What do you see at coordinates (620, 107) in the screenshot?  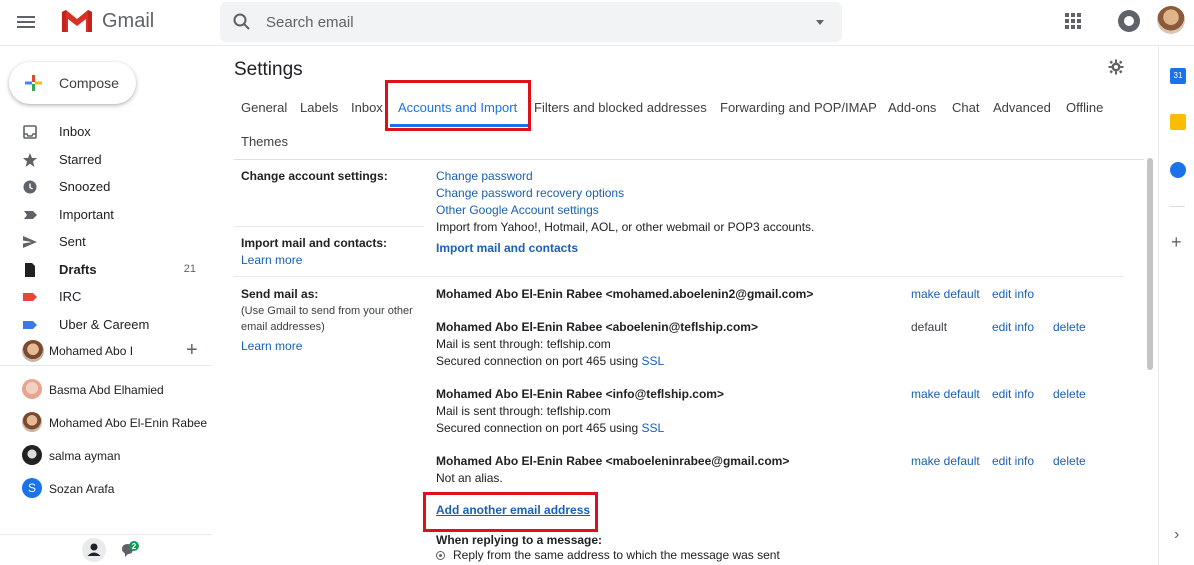 I see `tab-filters: Filters and blocked addresses` at bounding box center [620, 107].